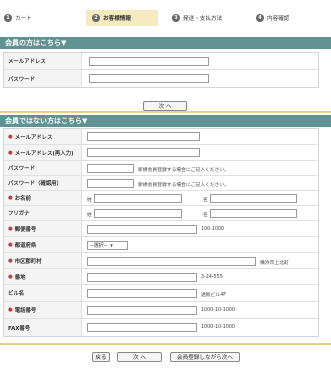  What do you see at coordinates (176, 18) in the screenshot?
I see `step-number: 3` at bounding box center [176, 18].